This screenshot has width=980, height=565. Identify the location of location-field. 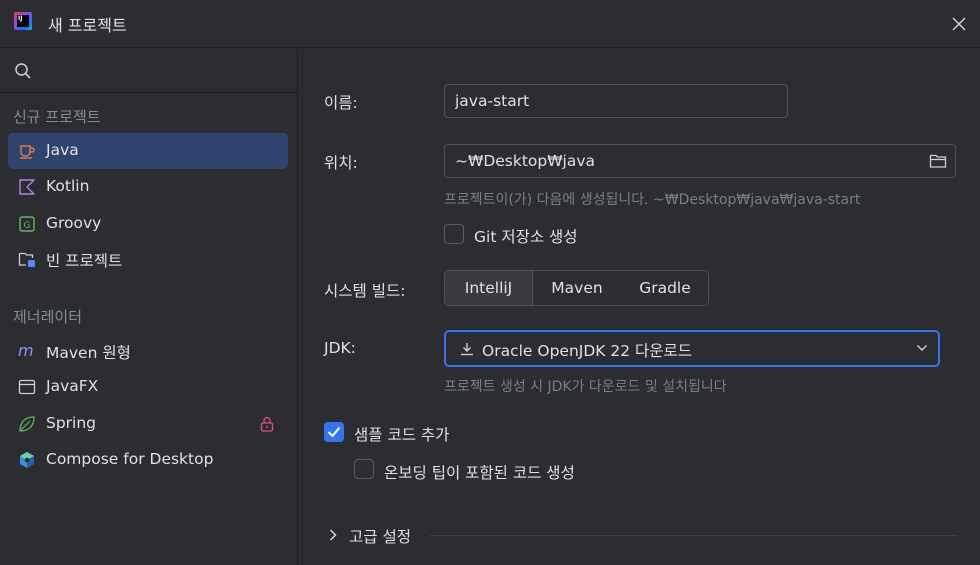
(700, 161).